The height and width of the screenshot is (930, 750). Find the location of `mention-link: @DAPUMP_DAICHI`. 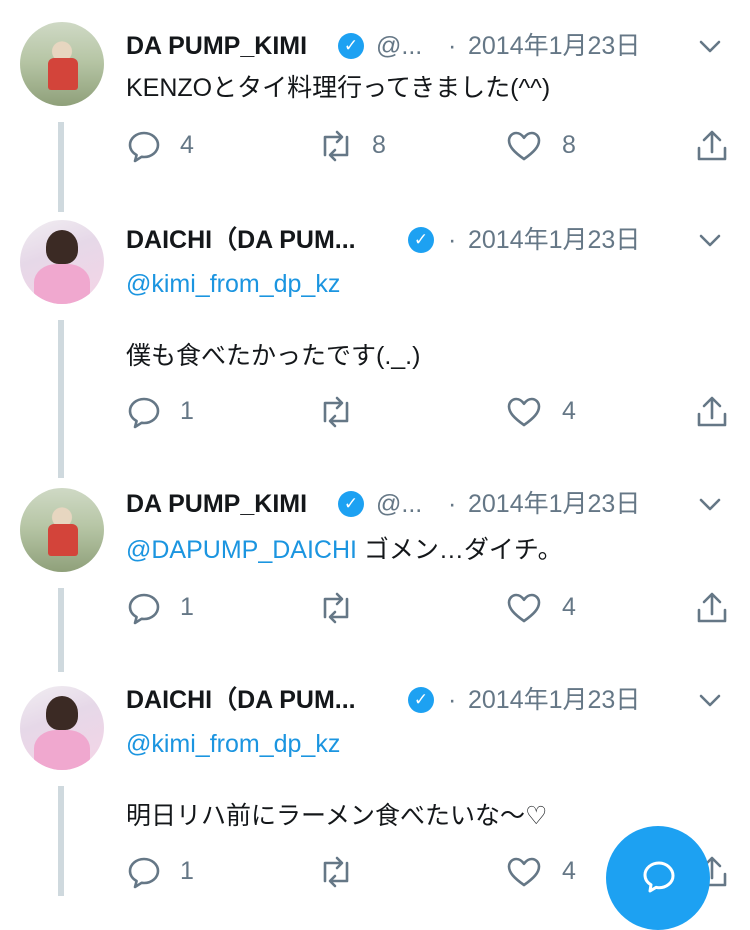

mention-link: @DAPUMP_DAICHI is located at coordinates (241, 550).